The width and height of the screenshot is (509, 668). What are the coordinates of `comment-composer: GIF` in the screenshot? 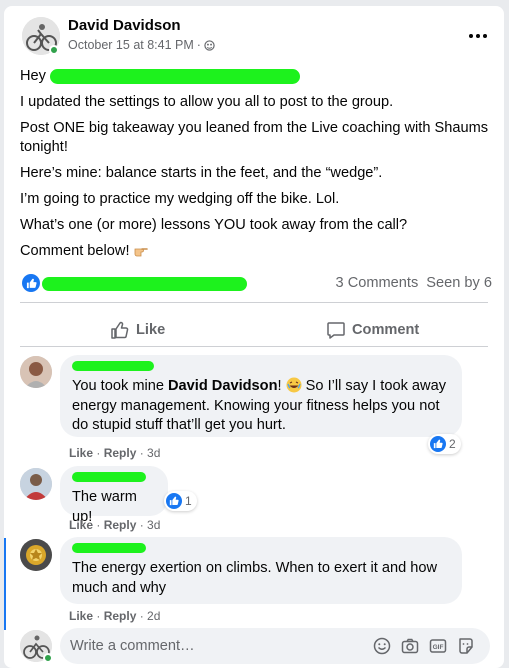 It's located at (275, 646).